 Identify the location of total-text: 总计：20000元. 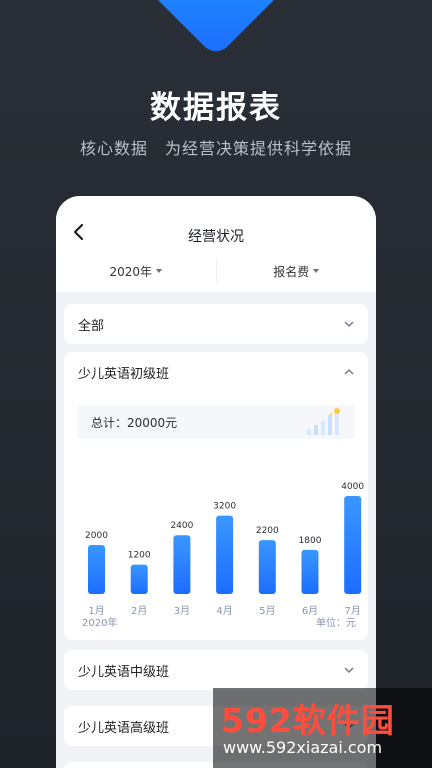
(134, 422).